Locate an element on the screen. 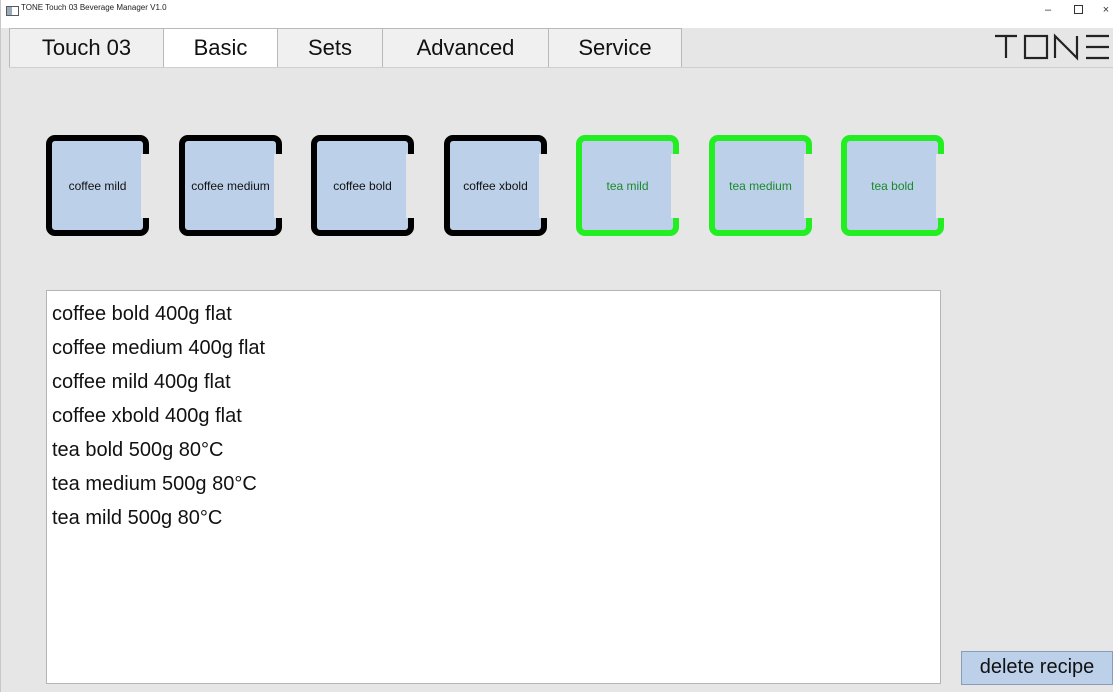 This screenshot has width=1113, height=692. delete-recipe-button: delete recipe is located at coordinates (1037, 668).